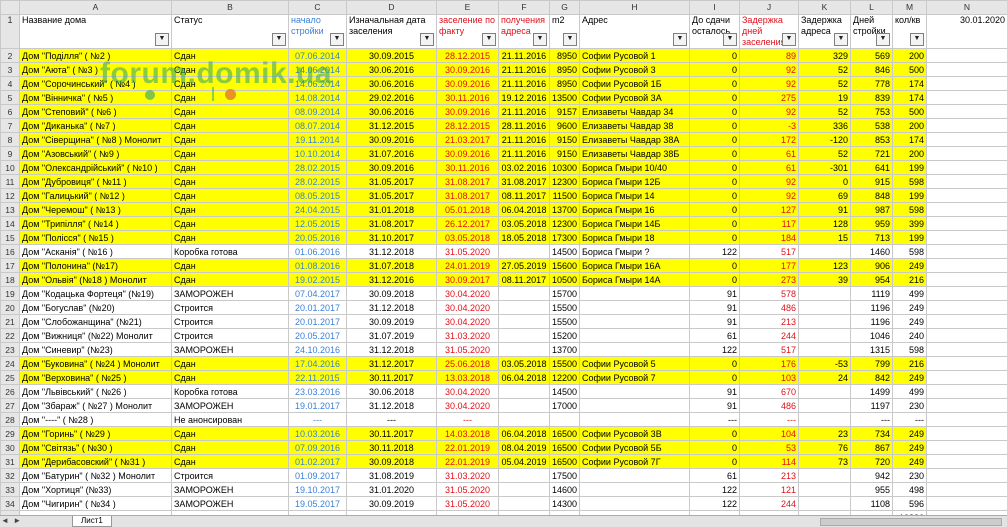 The height and width of the screenshot is (527, 1007). What do you see at coordinates (872, 140) in the screenshot?
I see `cell-l: 853` at bounding box center [872, 140].